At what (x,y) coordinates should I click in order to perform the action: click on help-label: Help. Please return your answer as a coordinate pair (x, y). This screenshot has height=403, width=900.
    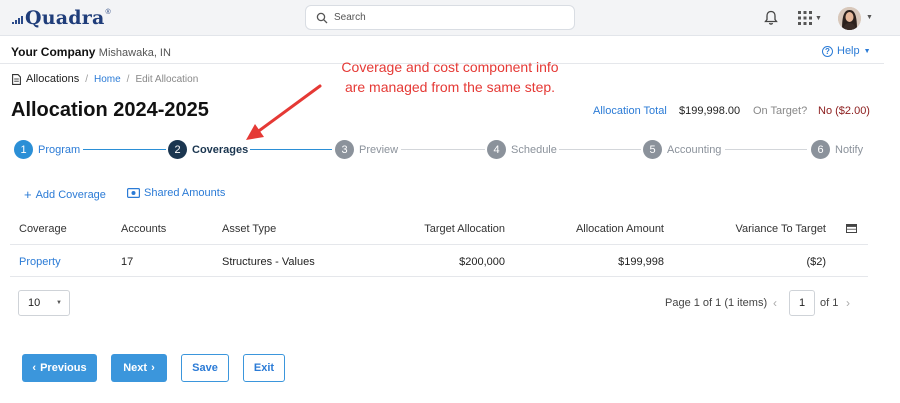
    Looking at the image, I should click on (848, 51).